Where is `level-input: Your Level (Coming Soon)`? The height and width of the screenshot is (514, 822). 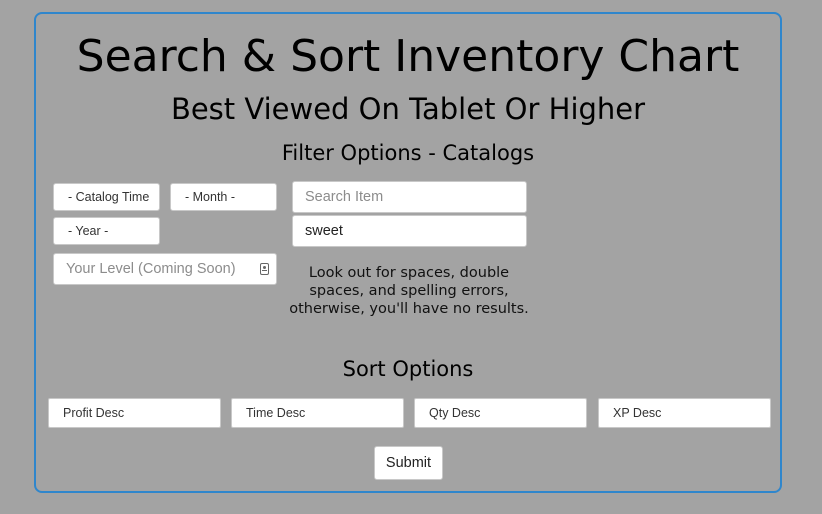 level-input: Your Level (Coming Soon) is located at coordinates (165, 269).